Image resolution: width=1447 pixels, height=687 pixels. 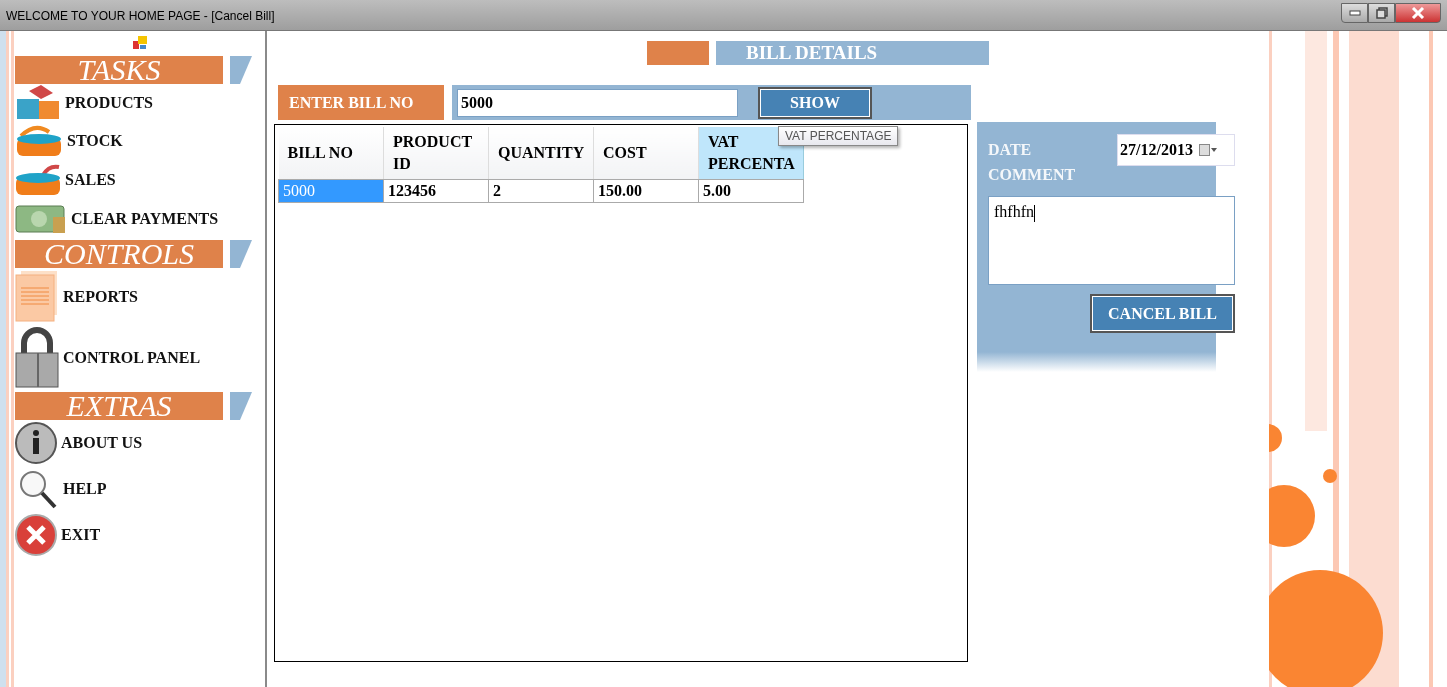 I want to click on tooltip: VAT PERCENTAGE, so click(x=838, y=136).